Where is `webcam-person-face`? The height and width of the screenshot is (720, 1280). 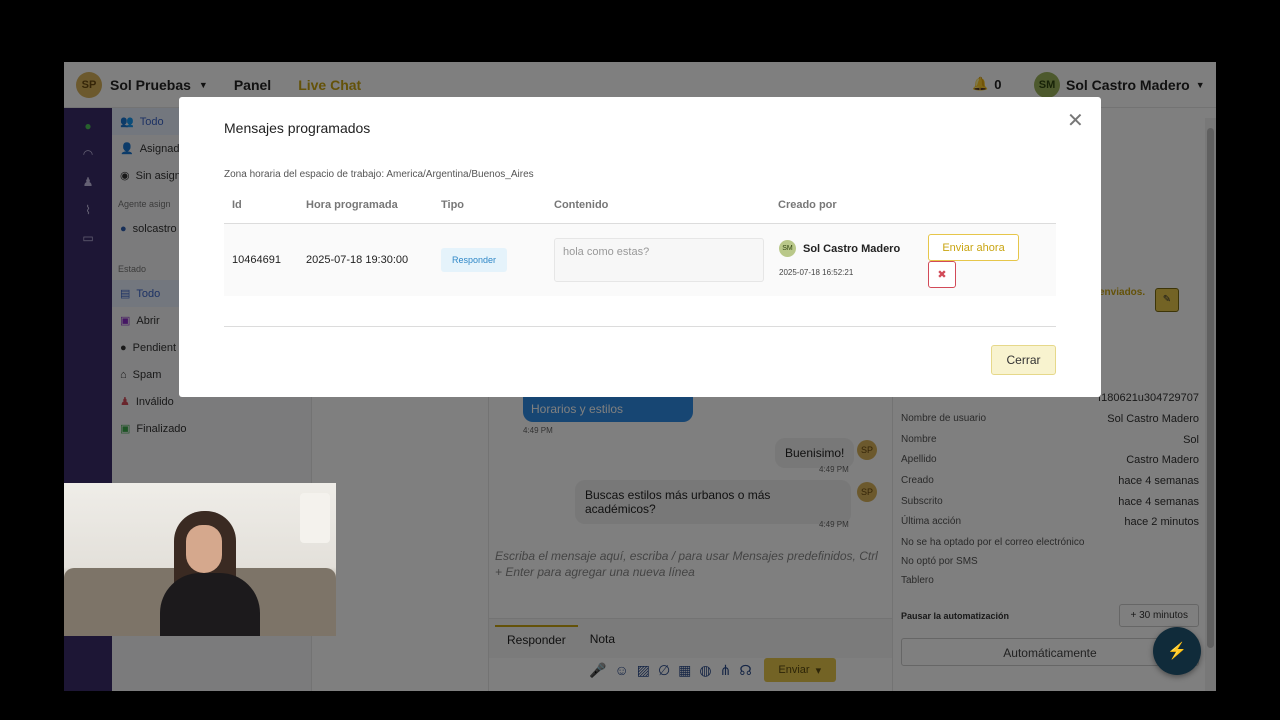
webcam-person-face is located at coordinates (204, 549).